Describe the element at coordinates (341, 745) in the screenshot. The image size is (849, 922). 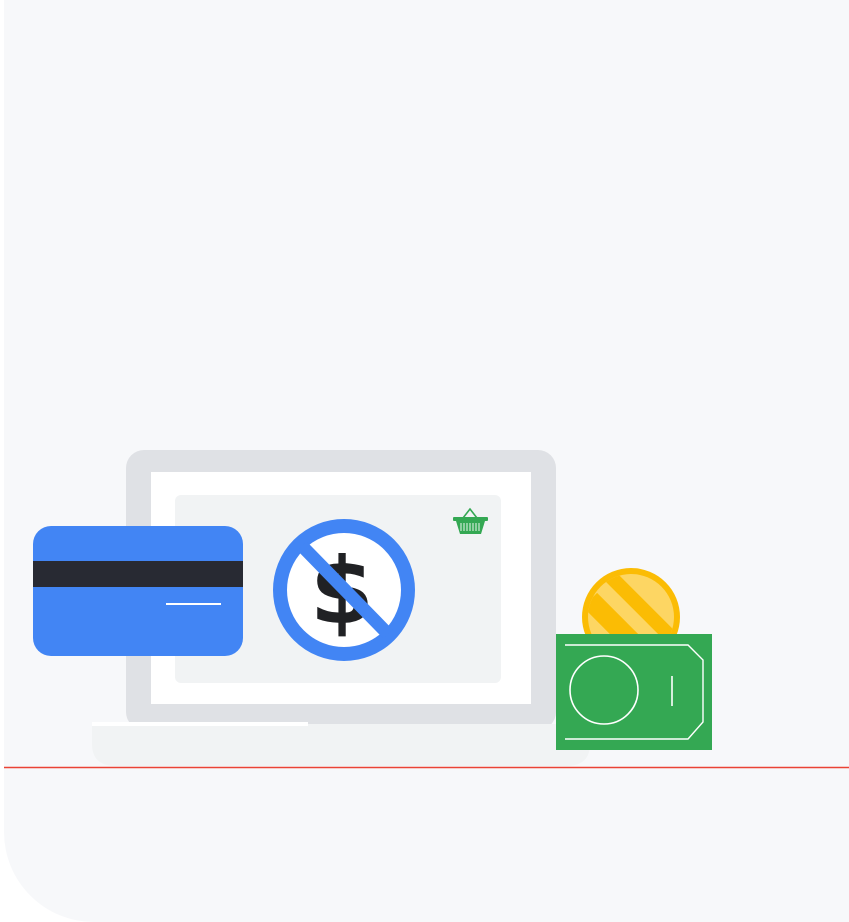
I see `laptop-base` at that location.